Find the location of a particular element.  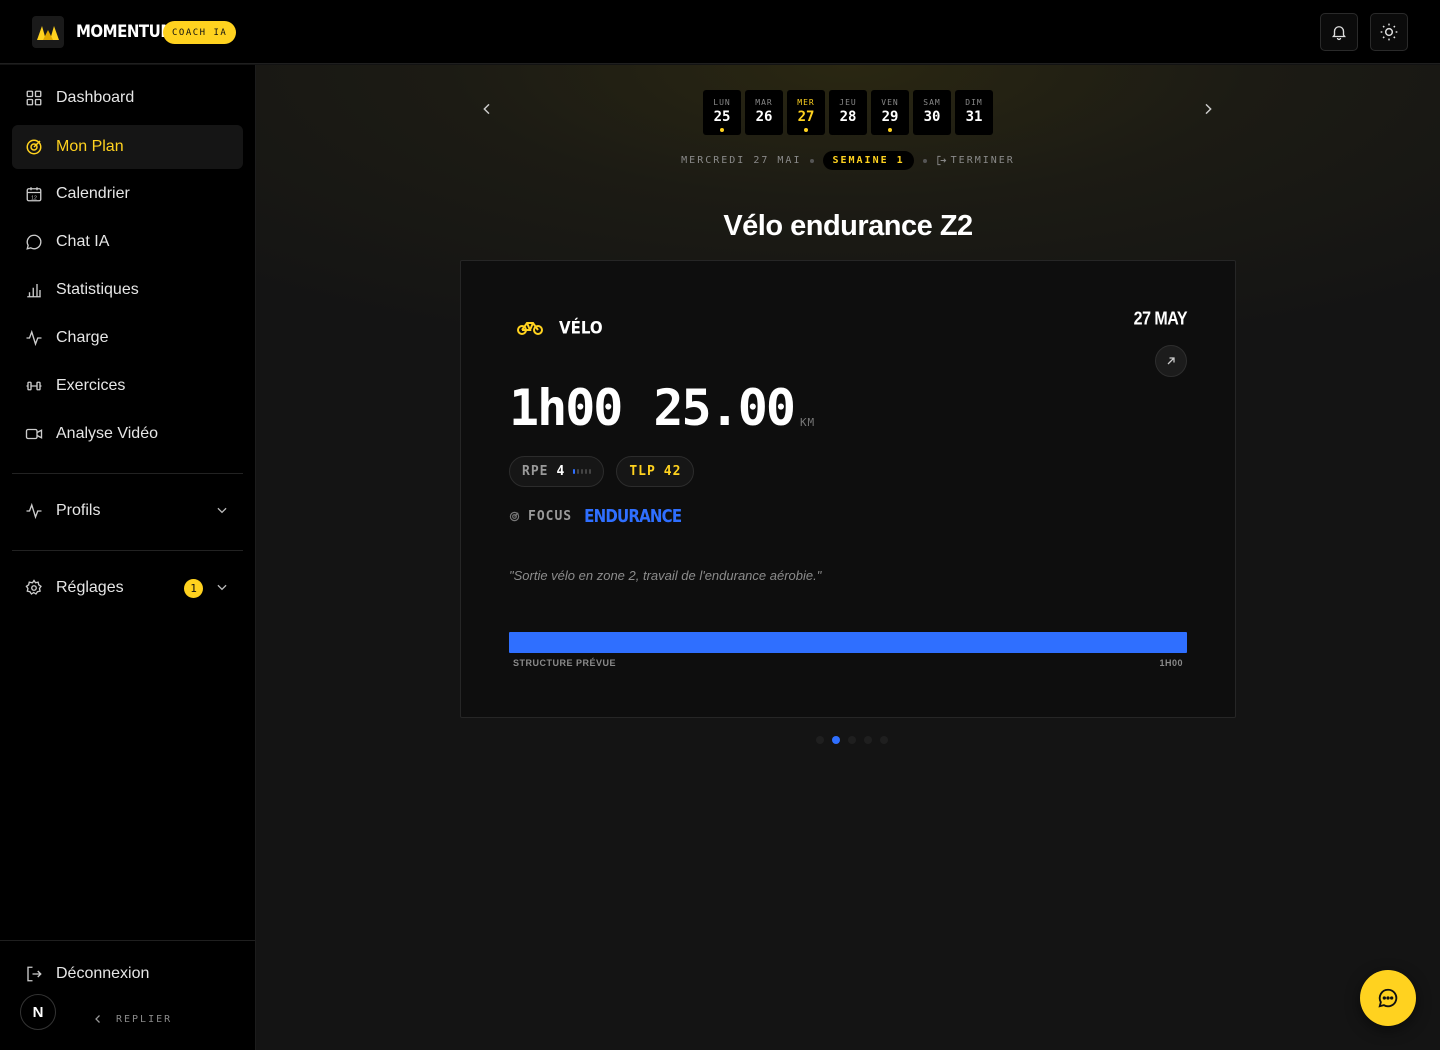

next-week-button is located at coordinates (1208, 109).